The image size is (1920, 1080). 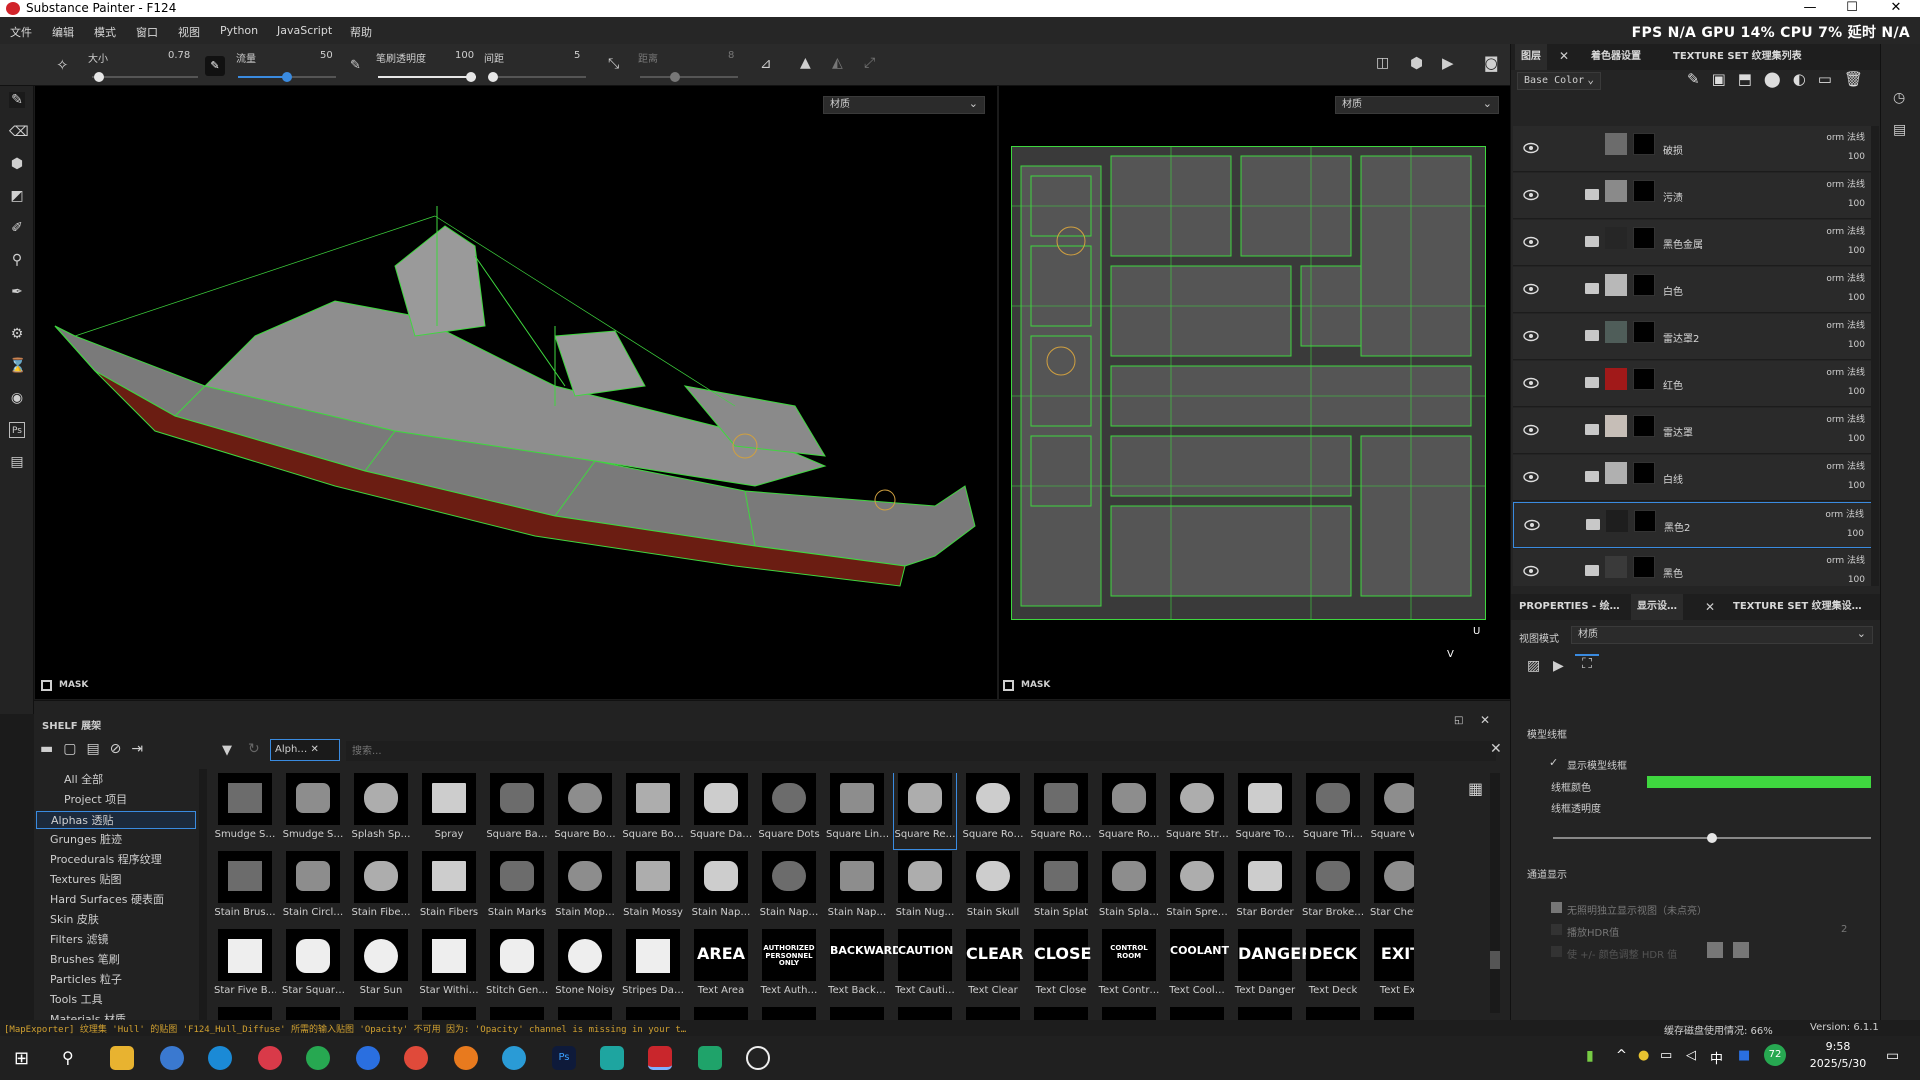 What do you see at coordinates (17, 164) in the screenshot?
I see `projection-icon: ⬢` at bounding box center [17, 164].